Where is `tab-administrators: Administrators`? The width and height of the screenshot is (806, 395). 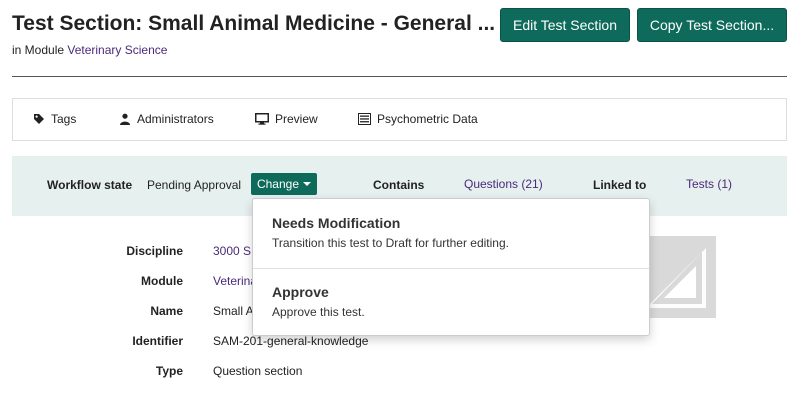 tab-administrators: Administrators is located at coordinates (166, 119).